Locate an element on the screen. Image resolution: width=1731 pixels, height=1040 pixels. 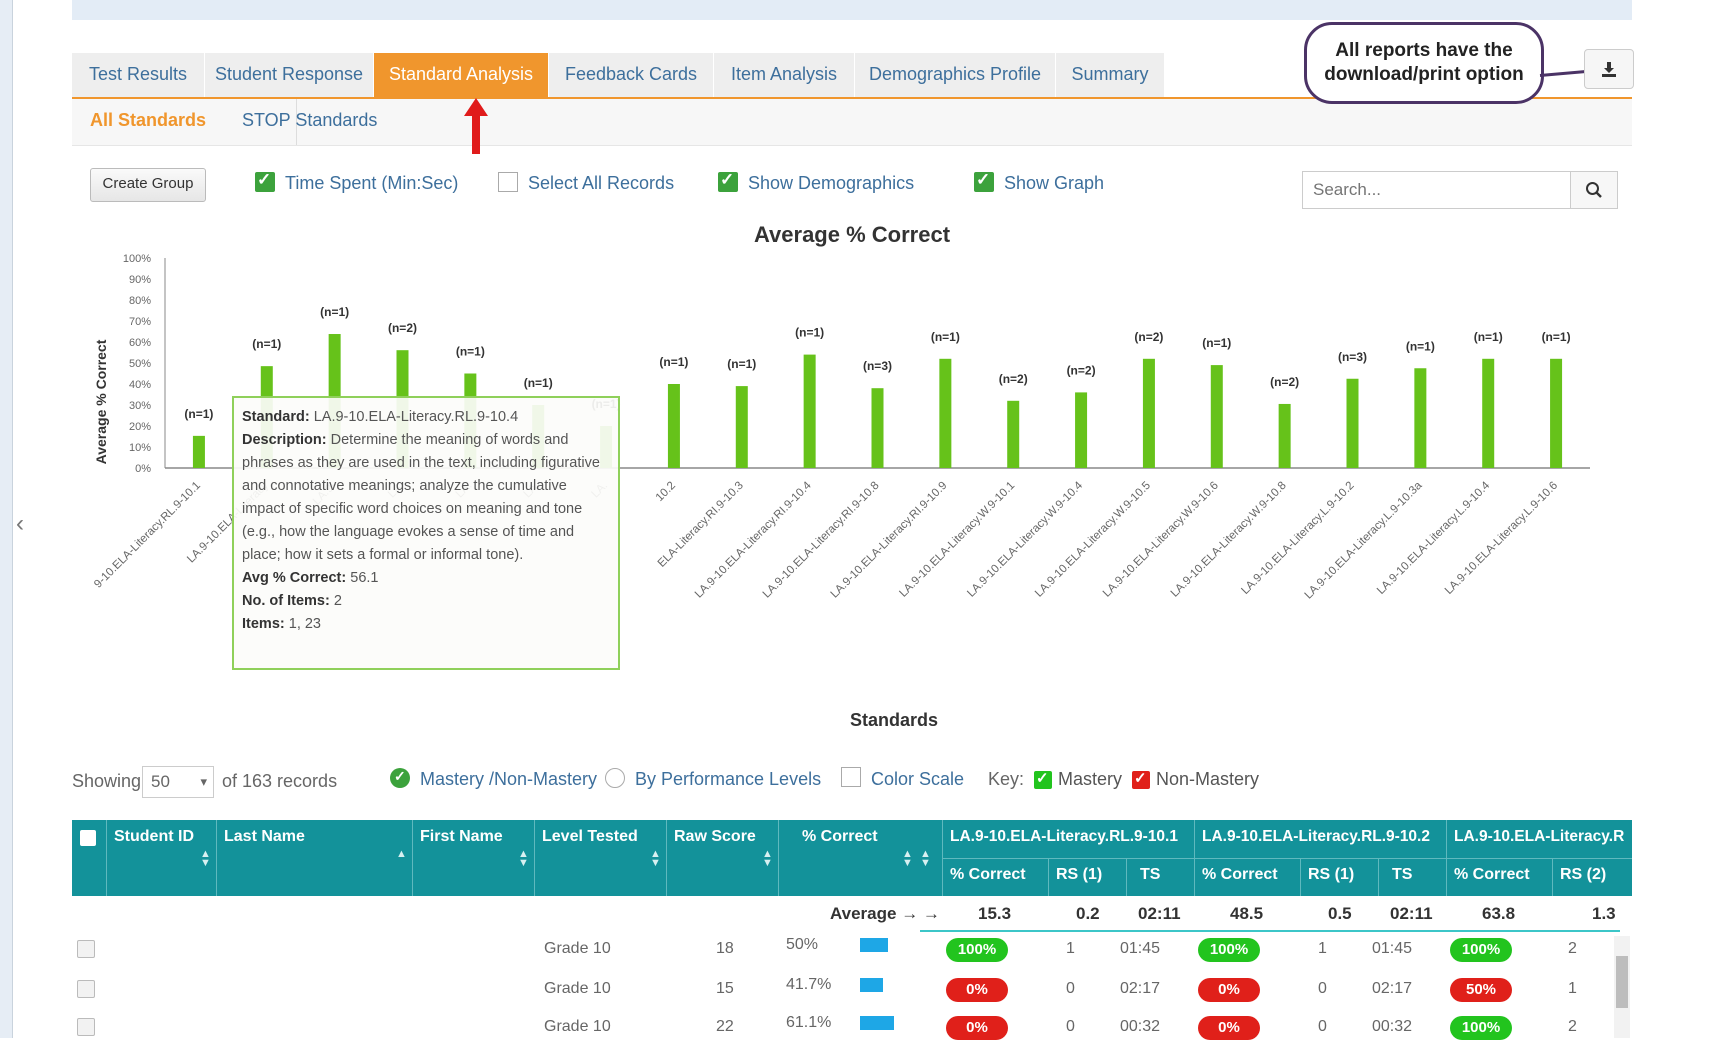
col-first-name: First Name is located at coordinates (461, 837).